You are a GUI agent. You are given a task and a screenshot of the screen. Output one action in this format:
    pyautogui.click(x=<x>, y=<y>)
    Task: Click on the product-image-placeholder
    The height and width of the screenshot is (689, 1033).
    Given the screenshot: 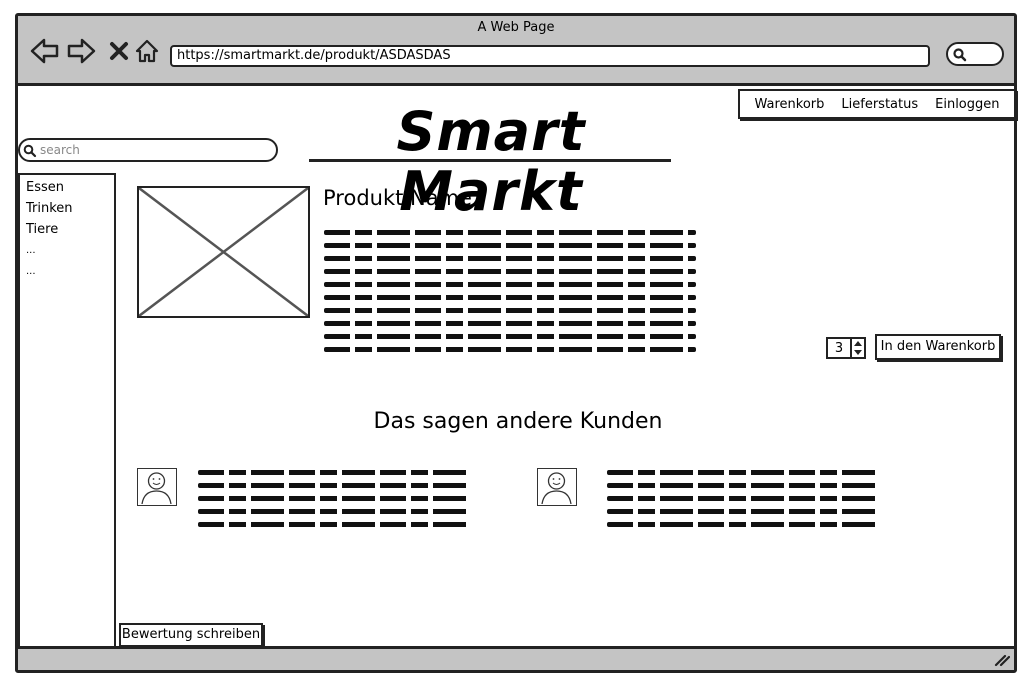 What is the action you would take?
    pyautogui.click(x=223, y=252)
    